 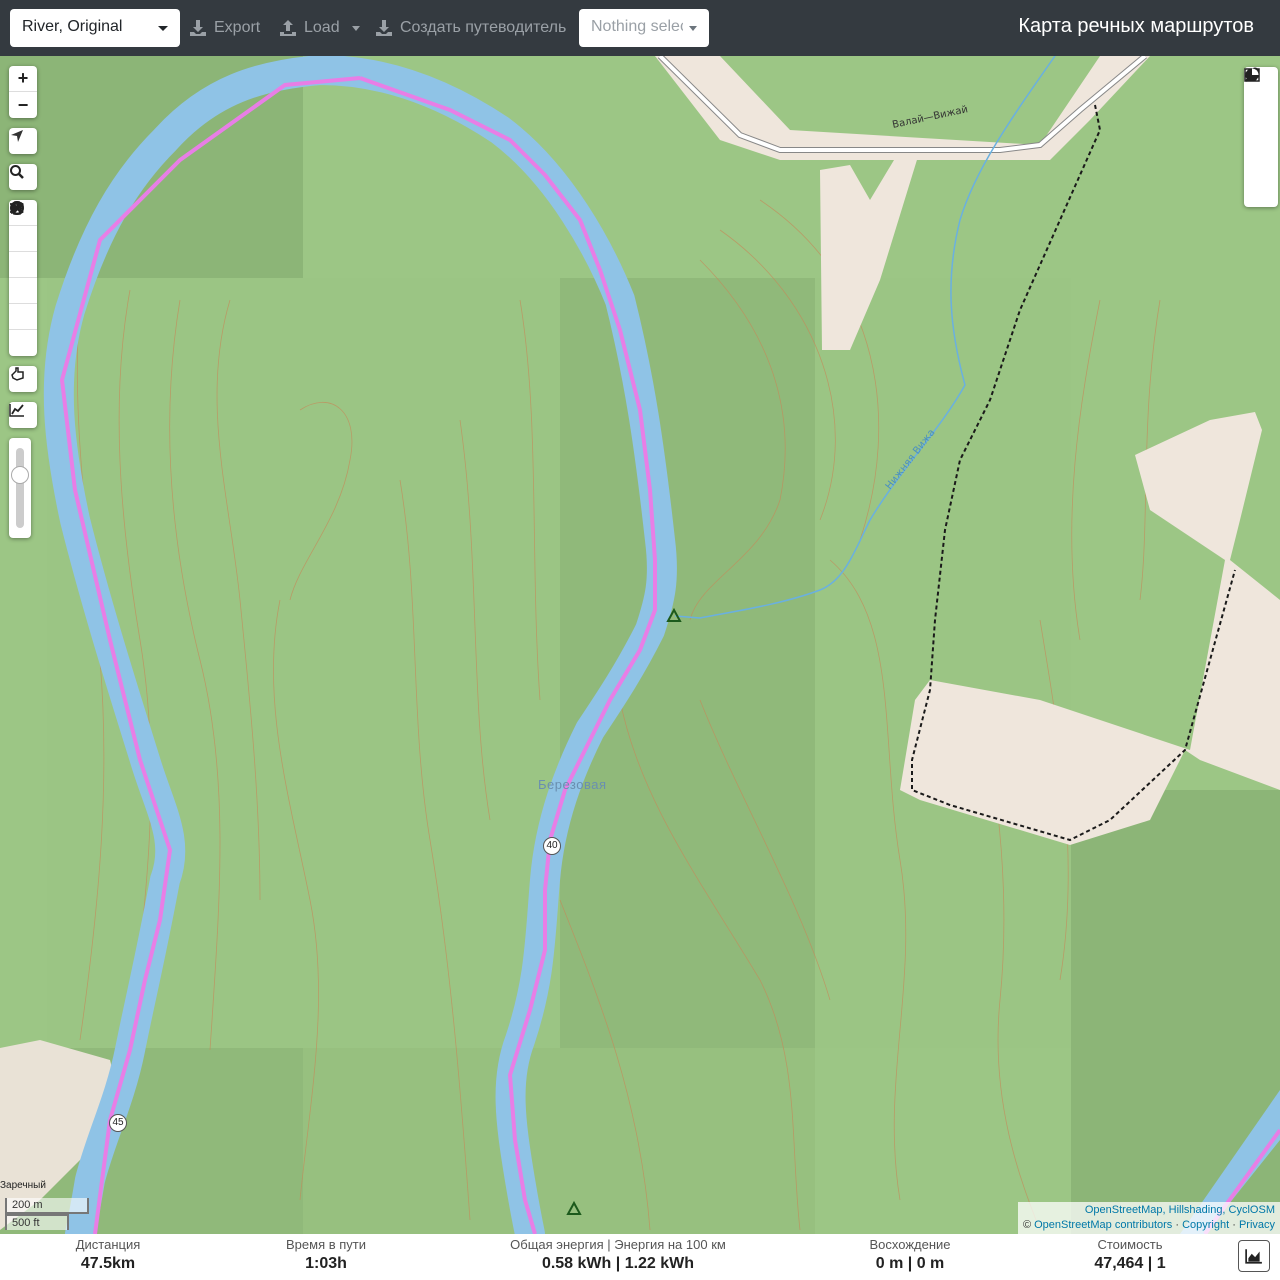 I want to click on energy-unit: kWh, so click(x=594, y=1263).